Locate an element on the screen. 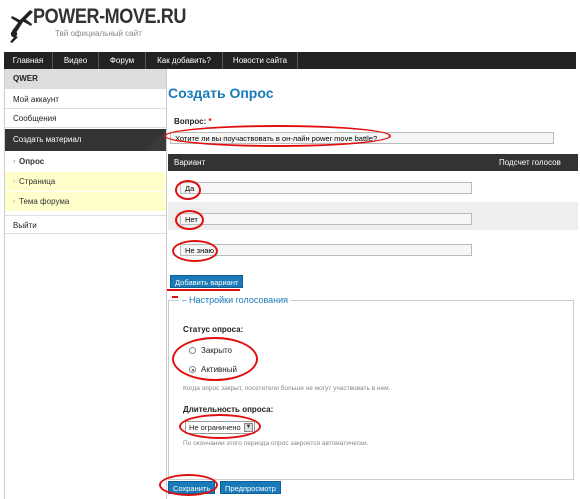 The width and height of the screenshot is (580, 499). settings-legend-text: Настройки голосования is located at coordinates (238, 300).